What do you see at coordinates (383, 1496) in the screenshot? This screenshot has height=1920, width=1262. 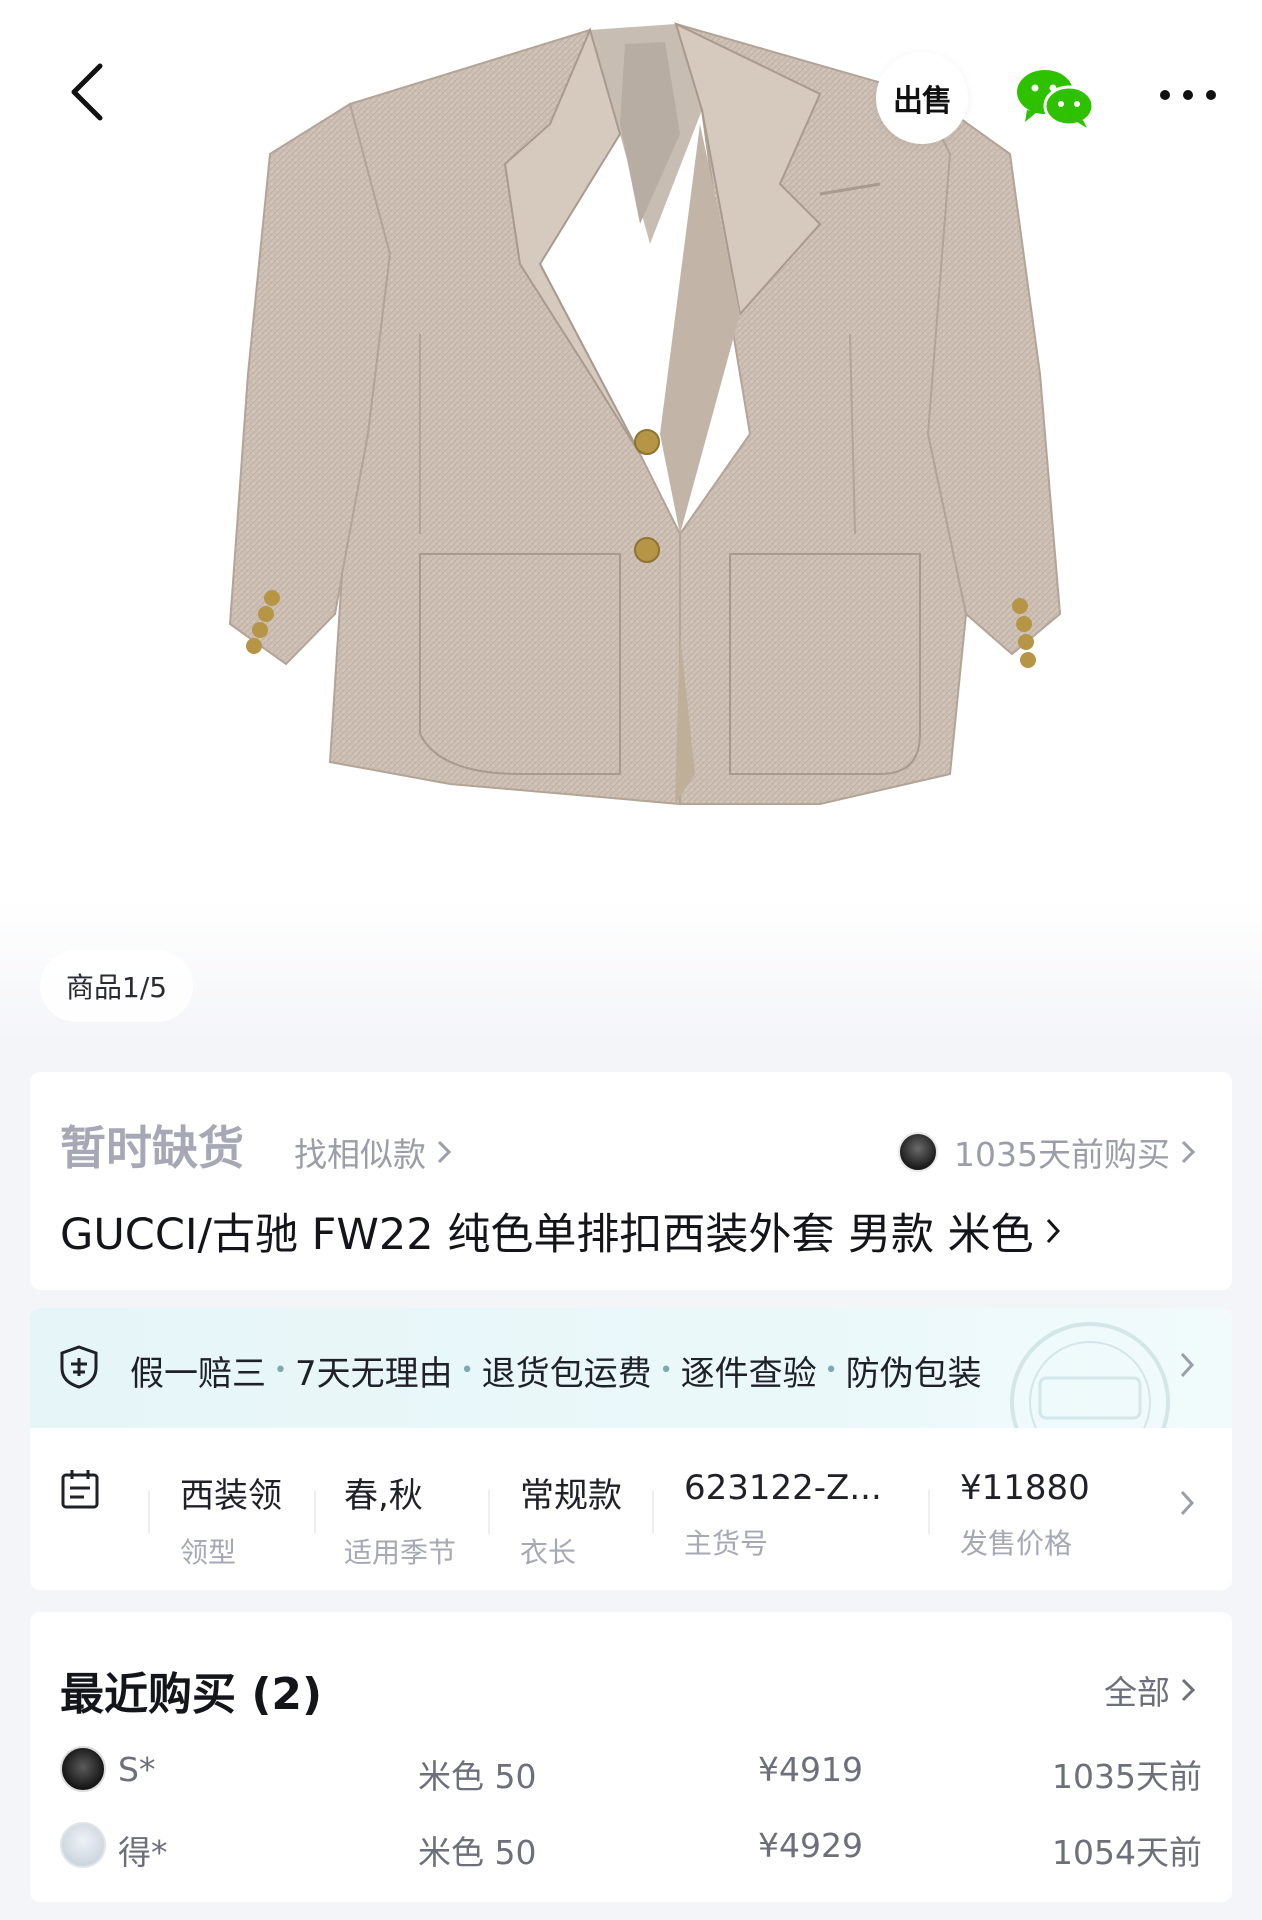 I see `spec-value: 春,秋` at bounding box center [383, 1496].